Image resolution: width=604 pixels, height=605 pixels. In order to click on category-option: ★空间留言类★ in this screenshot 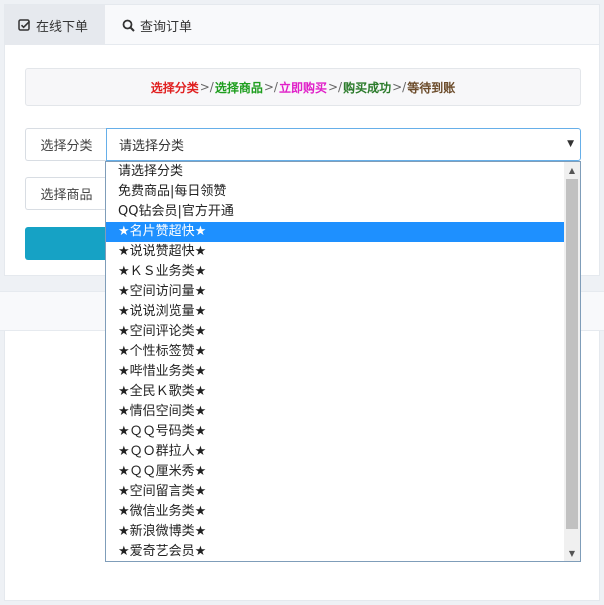, I will do `click(335, 492)`.